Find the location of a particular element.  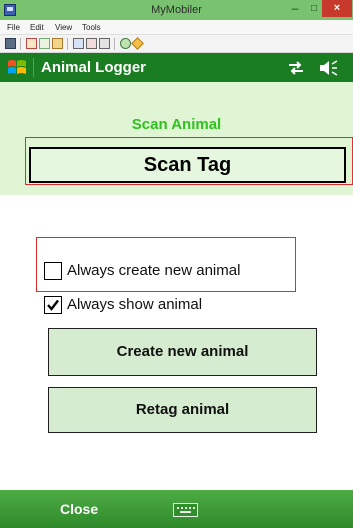

softkey-bar: Close is located at coordinates (176, 509).